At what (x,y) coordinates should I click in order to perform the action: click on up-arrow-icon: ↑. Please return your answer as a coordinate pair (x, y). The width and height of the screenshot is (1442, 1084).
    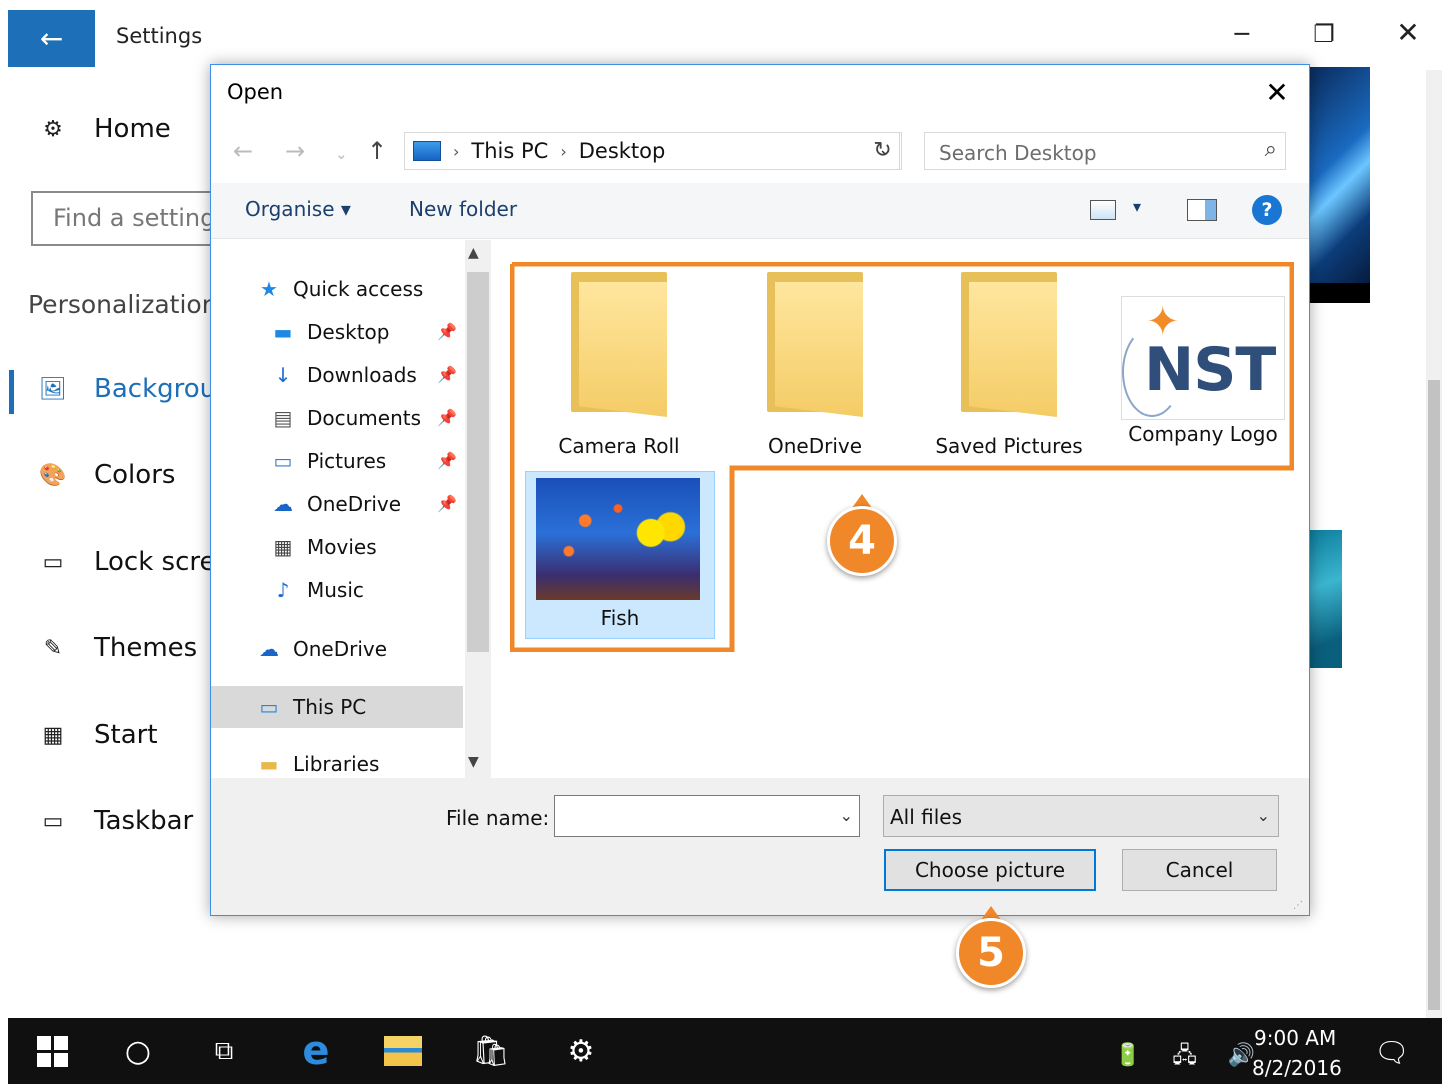
    Looking at the image, I should click on (377, 151).